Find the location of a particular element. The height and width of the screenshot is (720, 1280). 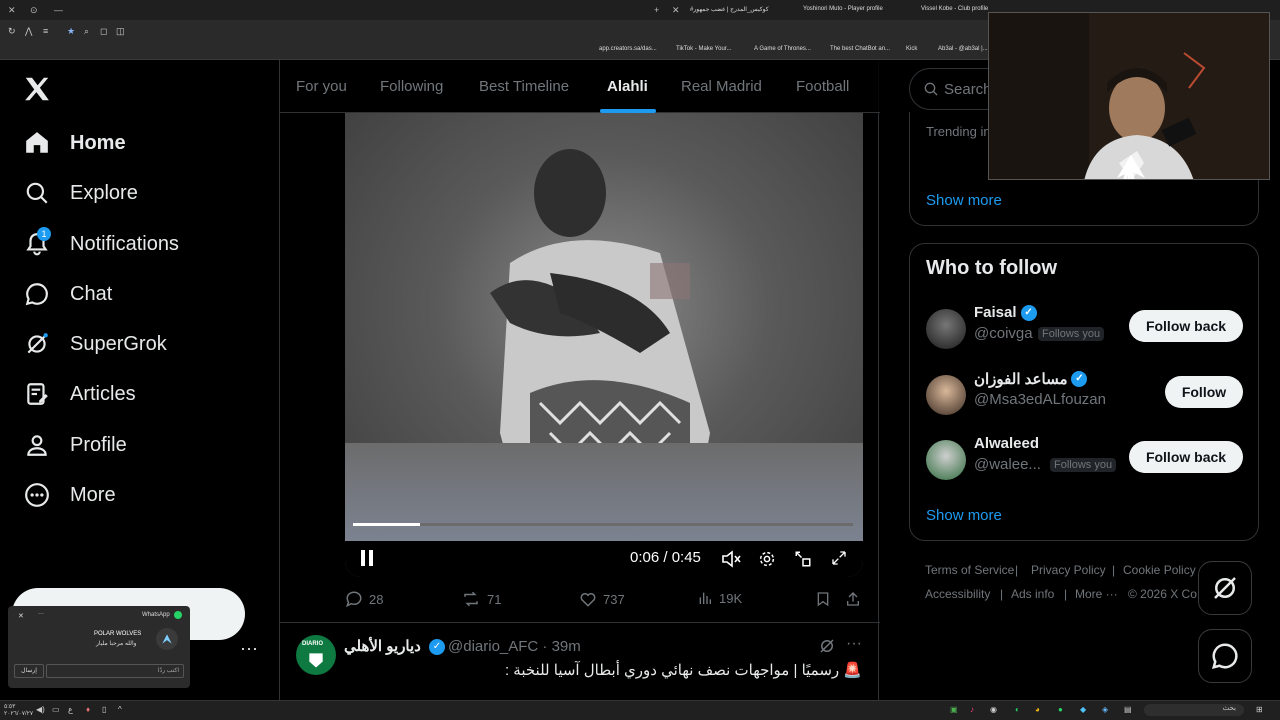

bookmark: Kick is located at coordinates (911, 49).